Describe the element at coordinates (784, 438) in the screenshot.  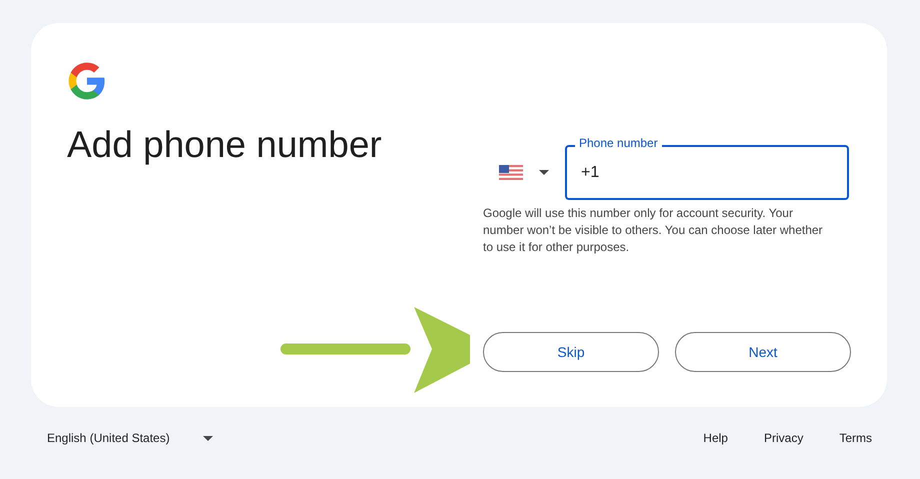
I see `footer-link: Privacy` at that location.